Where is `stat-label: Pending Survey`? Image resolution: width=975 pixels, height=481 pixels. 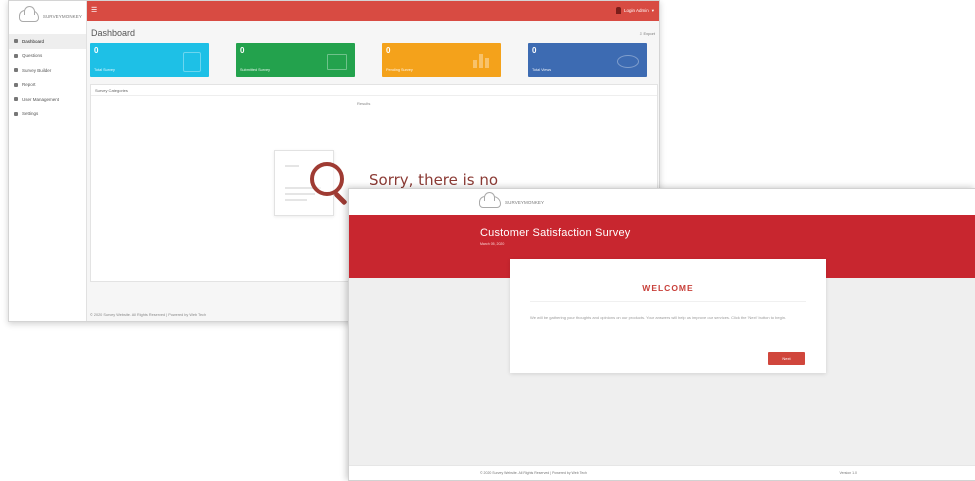
stat-label: Pending Survey is located at coordinates (399, 70).